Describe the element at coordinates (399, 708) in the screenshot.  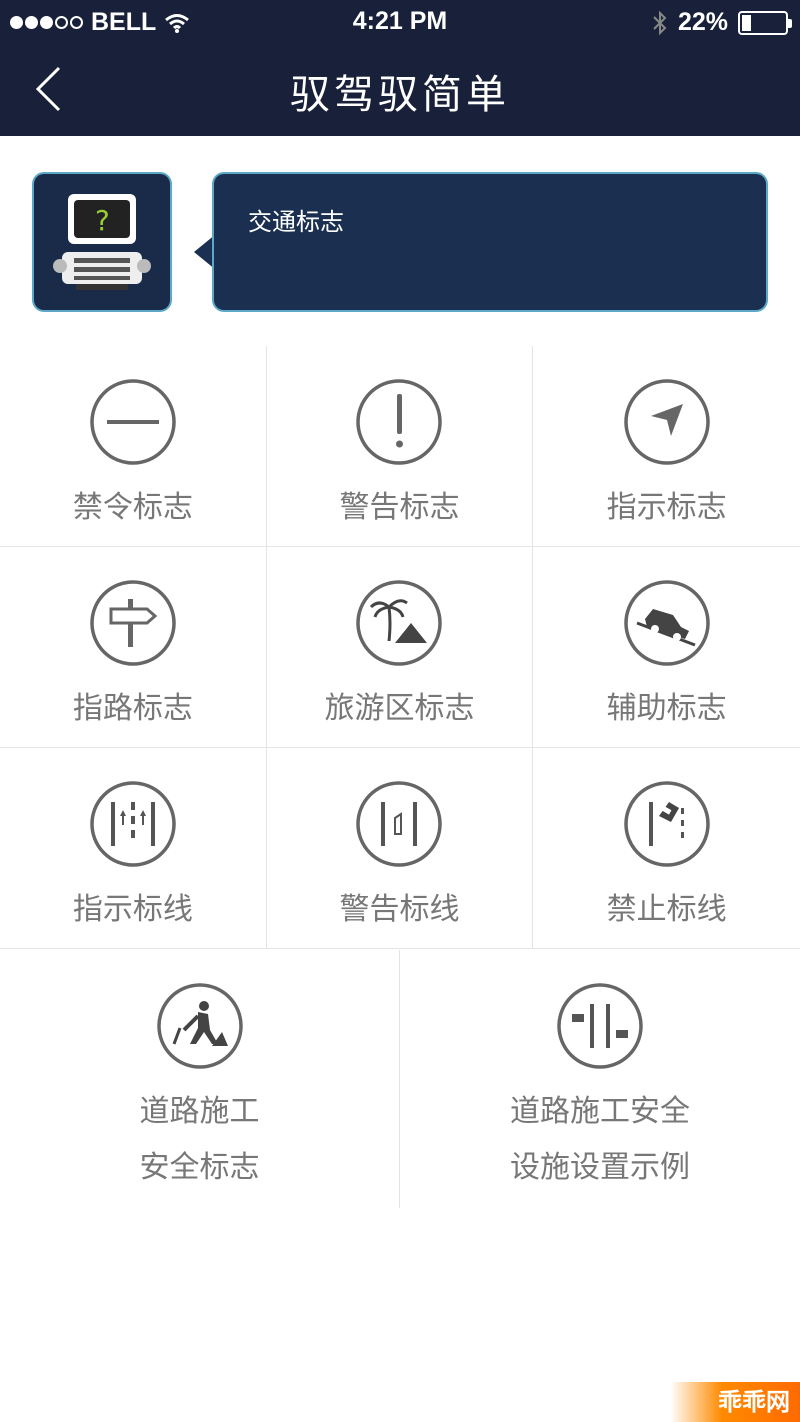
I see `category-label: 旅游区标志` at that location.